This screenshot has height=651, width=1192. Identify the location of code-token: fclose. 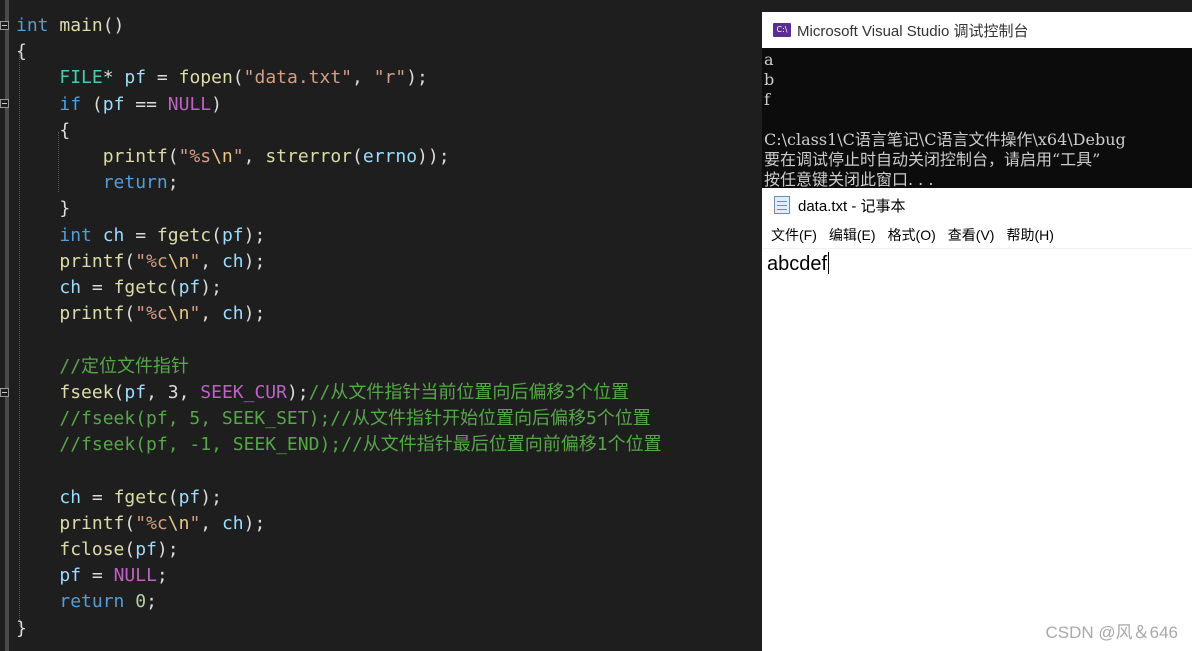
(92, 549).